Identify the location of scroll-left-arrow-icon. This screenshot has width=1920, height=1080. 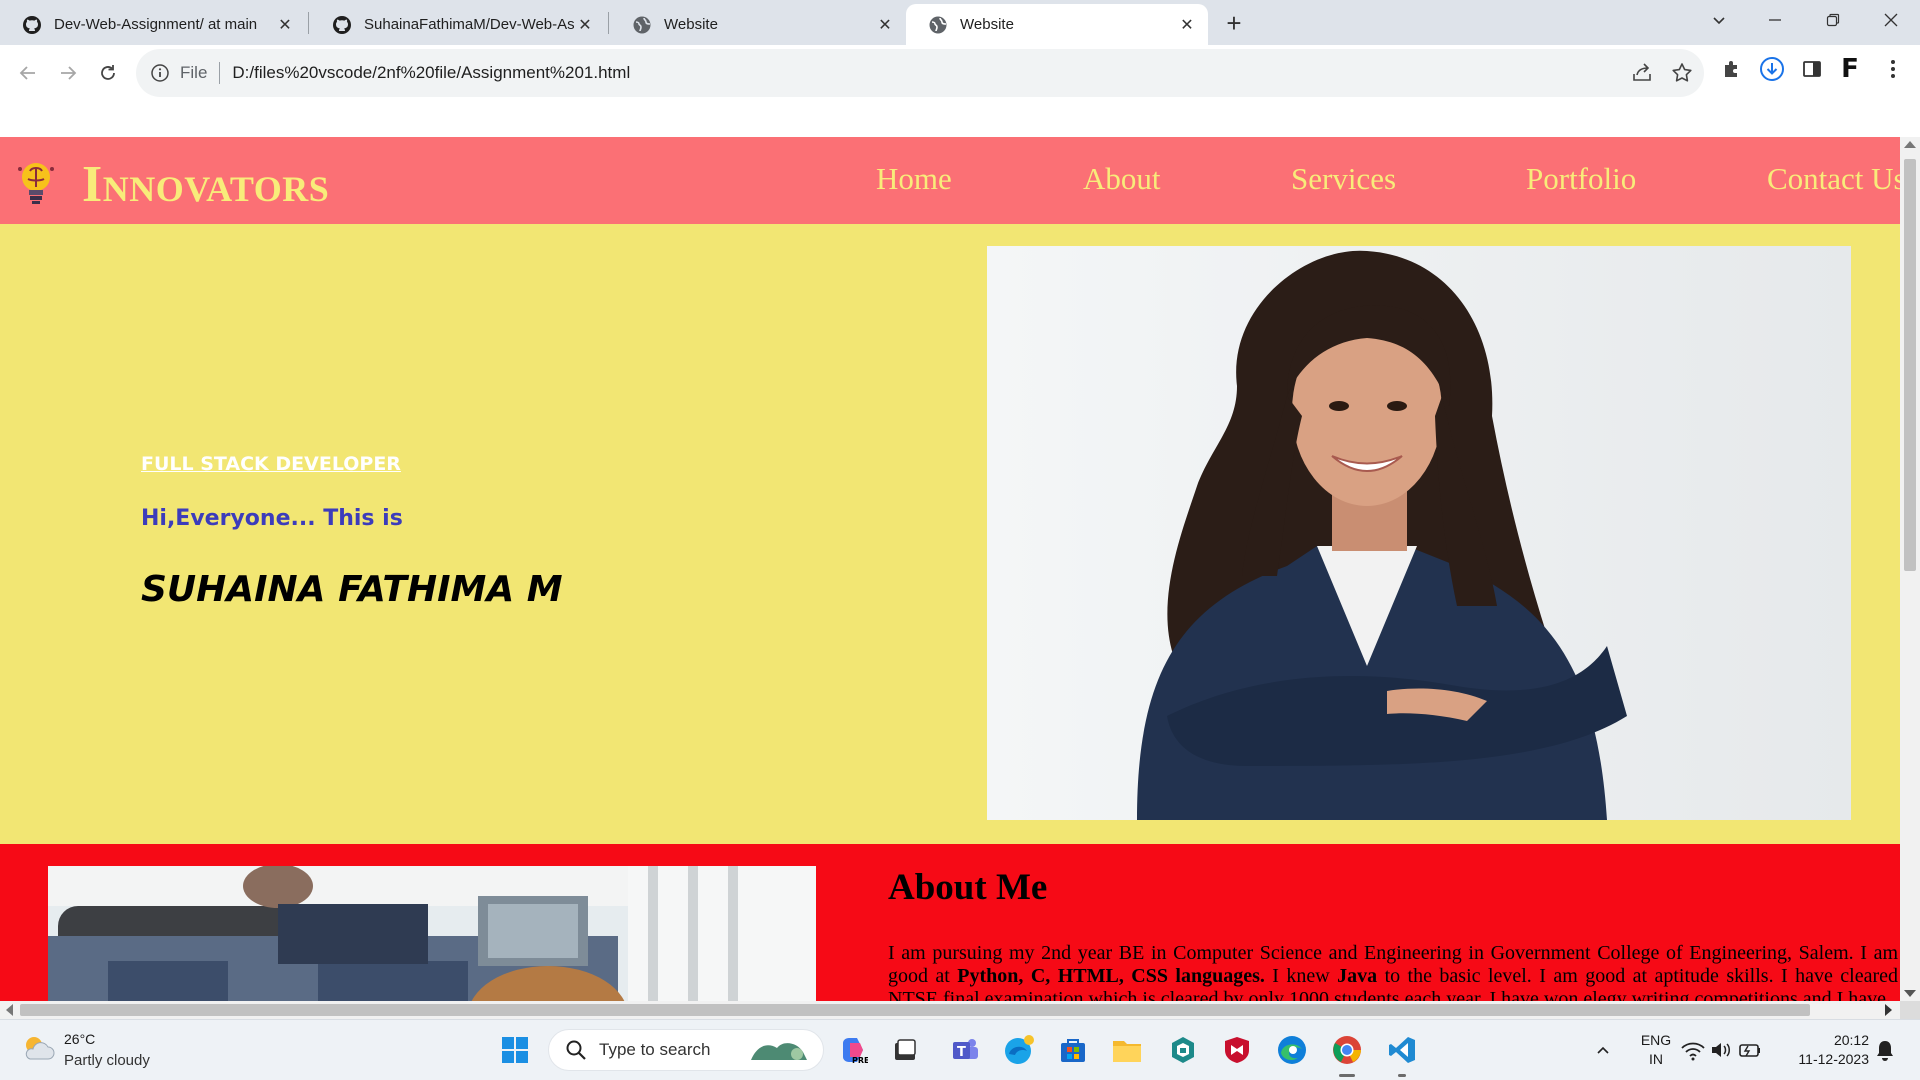
(9, 1010).